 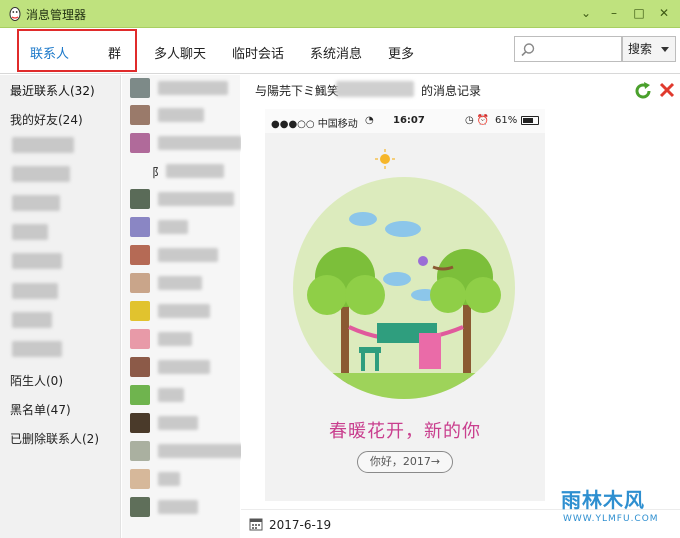 I want to click on watermark-main: 雨林木风, so click(x=603, y=500).